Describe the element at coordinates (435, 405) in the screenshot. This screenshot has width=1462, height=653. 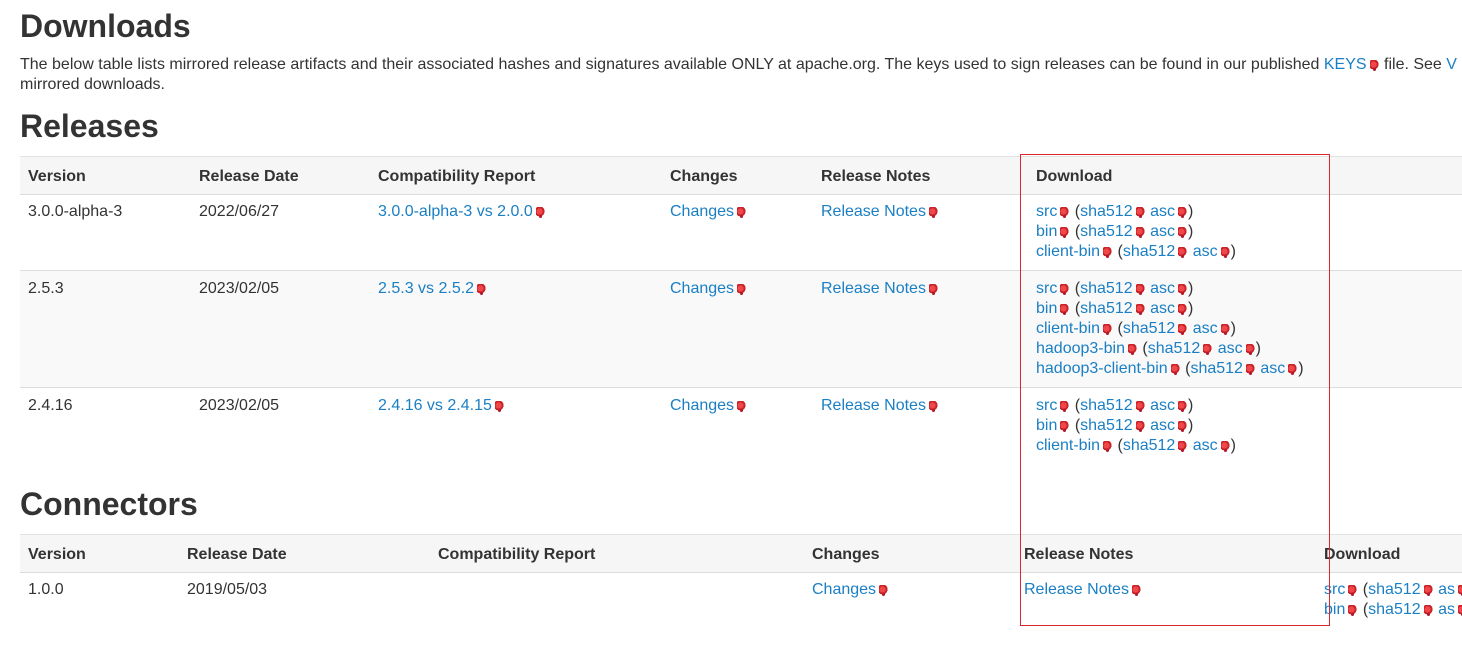
I see `compat-report-link: 2.4.16 vs 2.4.15` at that location.